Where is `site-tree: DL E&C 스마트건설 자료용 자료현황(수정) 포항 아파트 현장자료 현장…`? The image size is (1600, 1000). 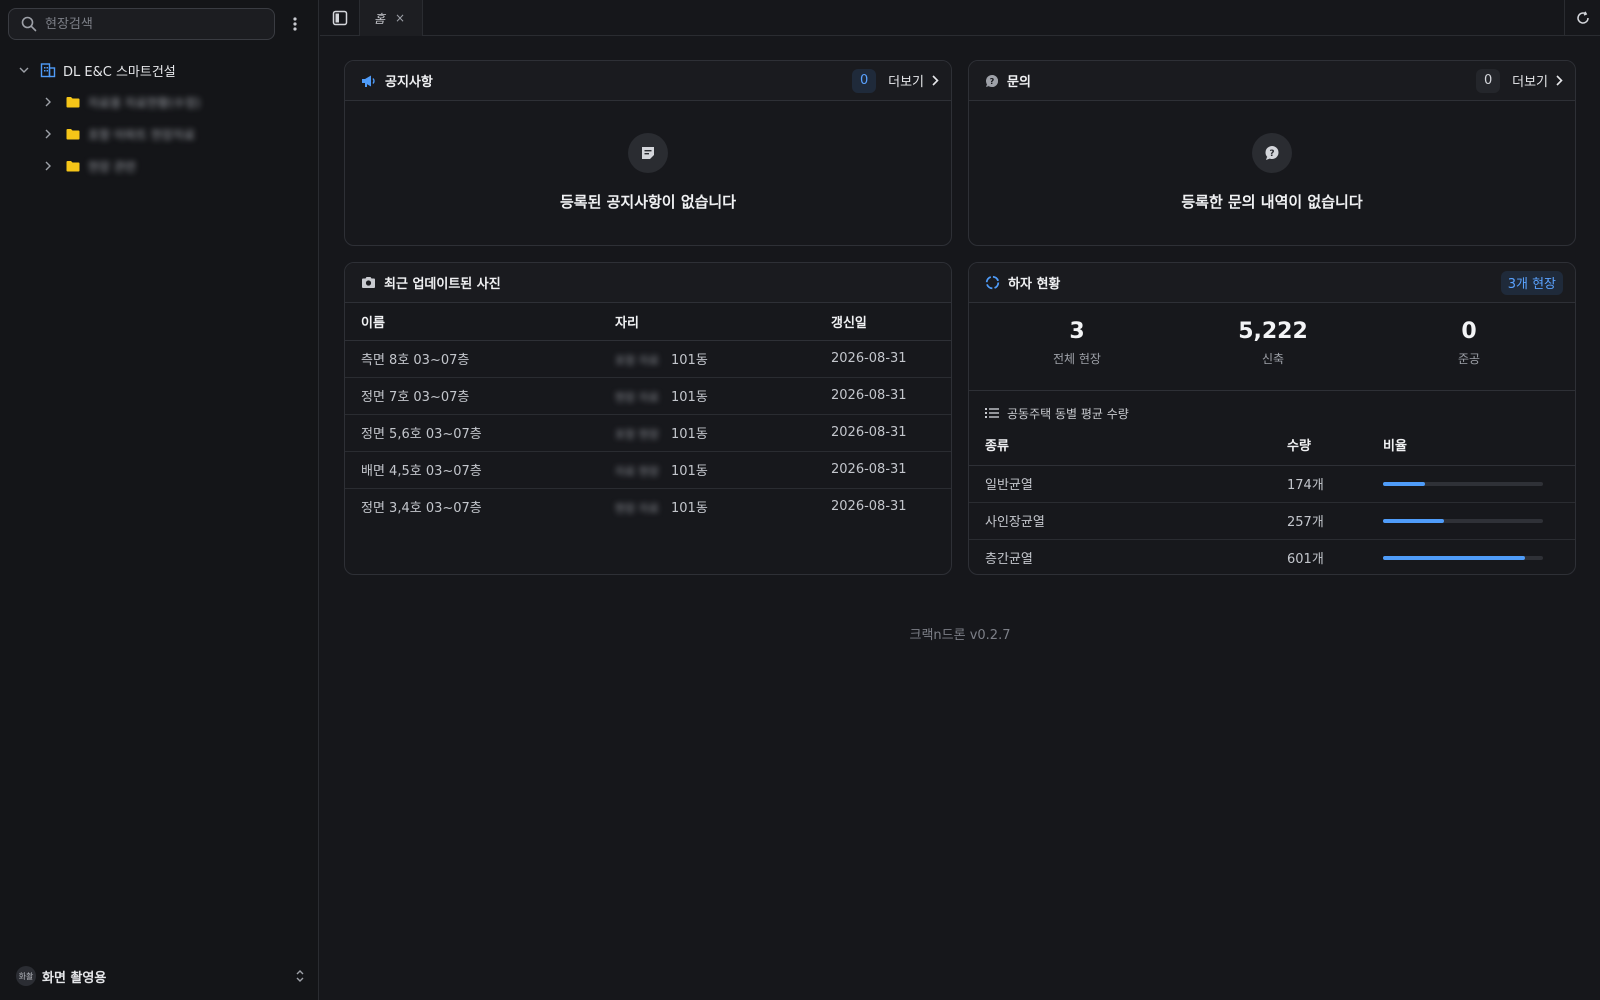
site-tree: DL E&C 스마트건설 자료용 자료현황(수정) 포항 아파트 현장자료 현장… is located at coordinates (161, 118).